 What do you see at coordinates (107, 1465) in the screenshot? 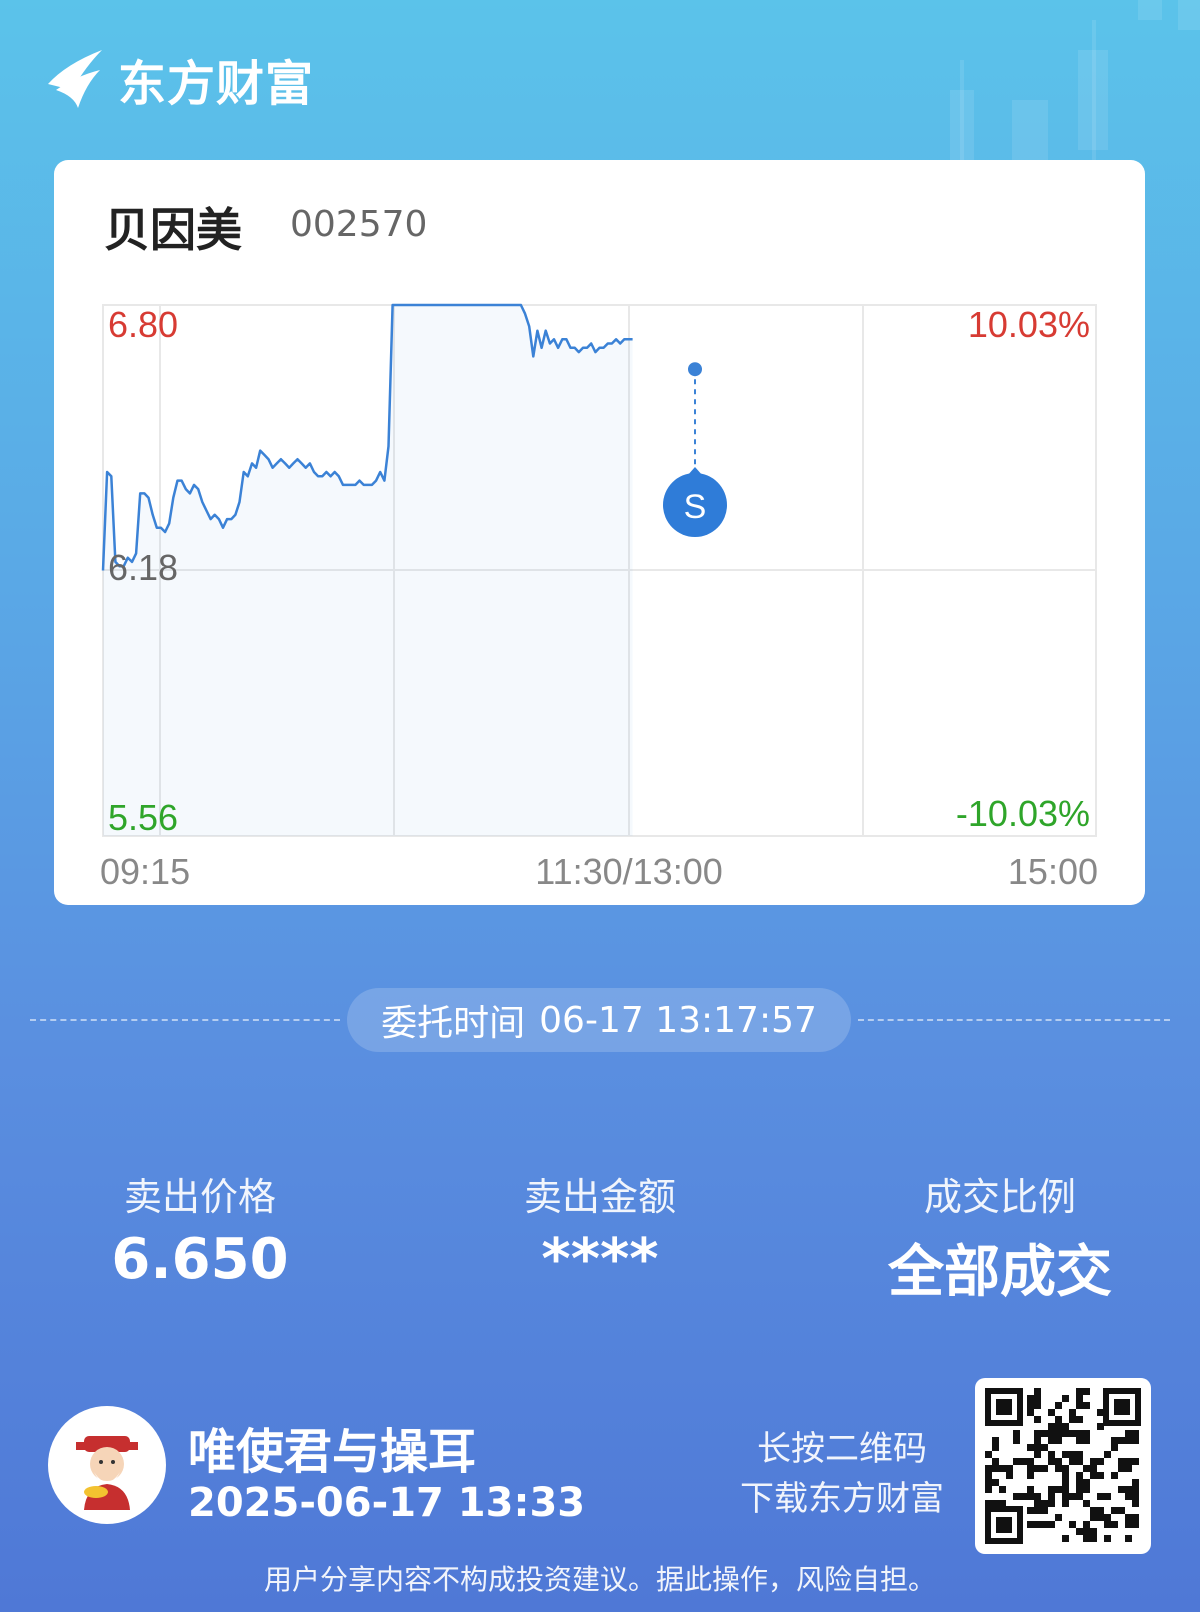
I see `avatar` at bounding box center [107, 1465].